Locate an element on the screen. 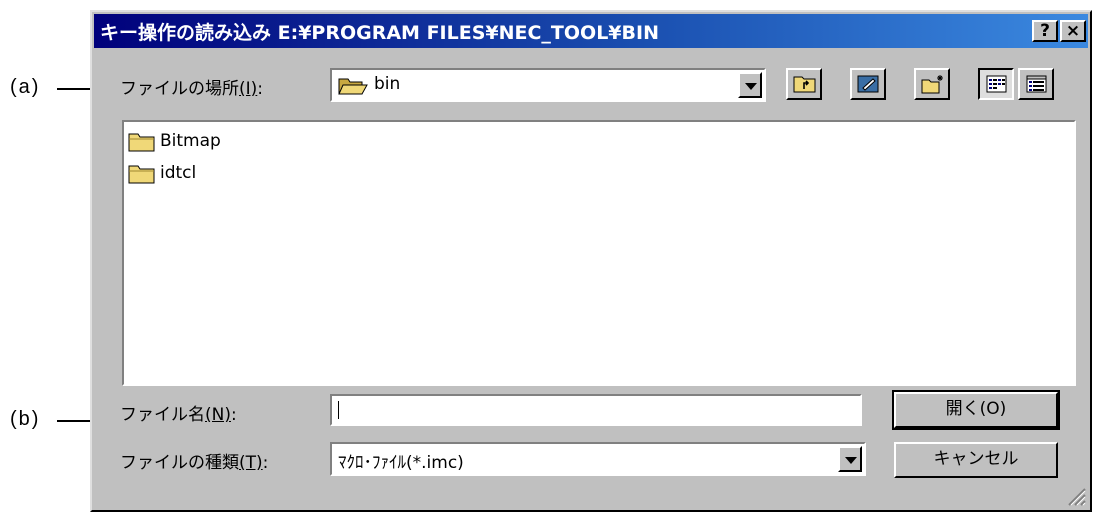  callout-a: (a) is located at coordinates (25, 87).